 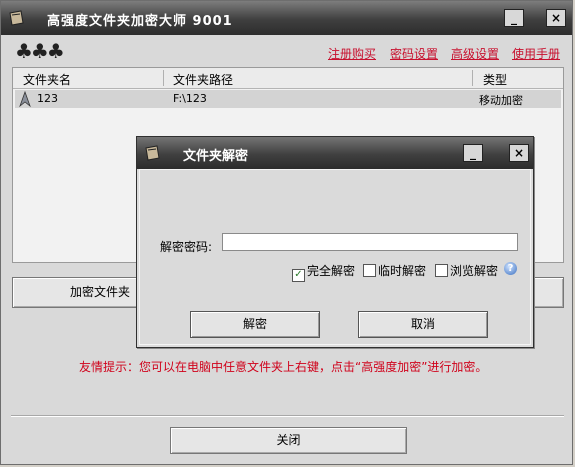 I want to click on column-header-name: 文件夹名, so click(x=47, y=79).